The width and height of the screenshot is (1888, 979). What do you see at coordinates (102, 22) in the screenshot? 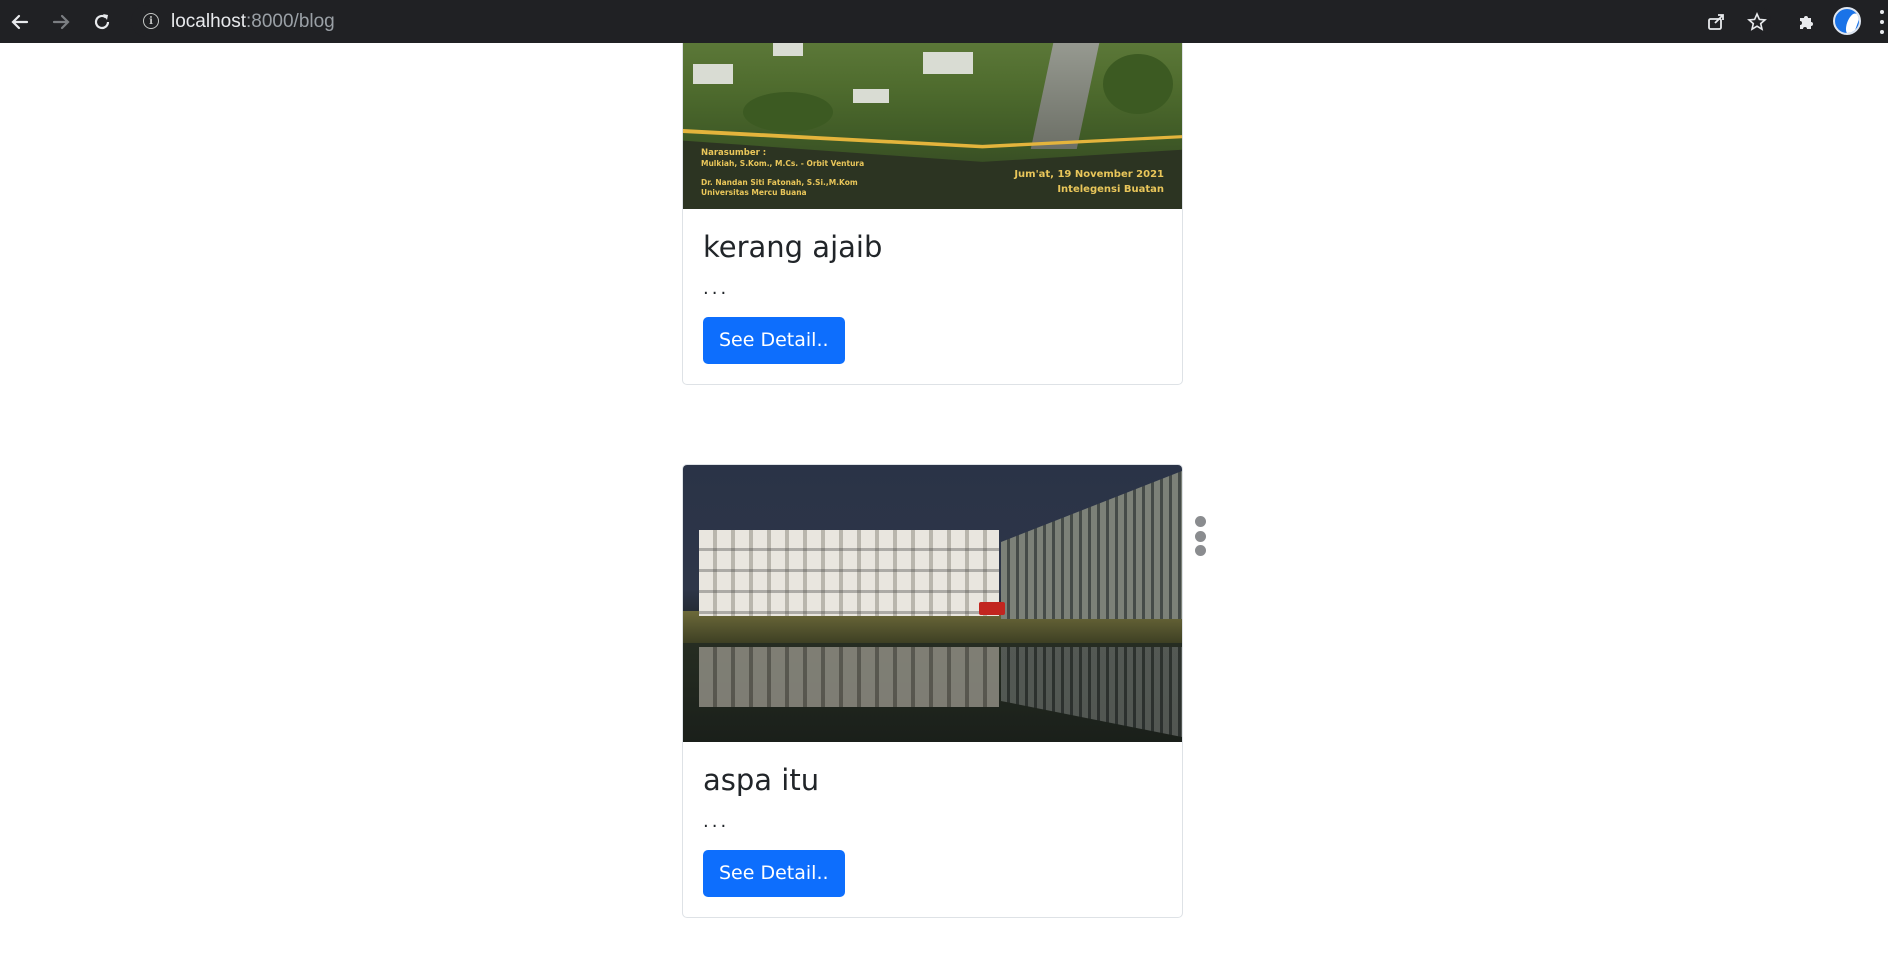
I see `reload-icon` at bounding box center [102, 22].